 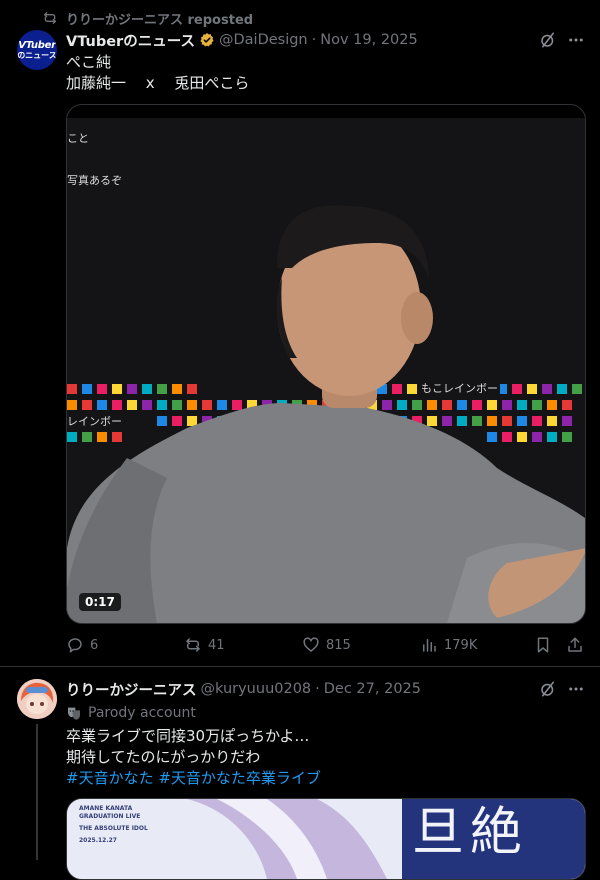 I want to click on reply-button: 6, so click(x=82, y=645).